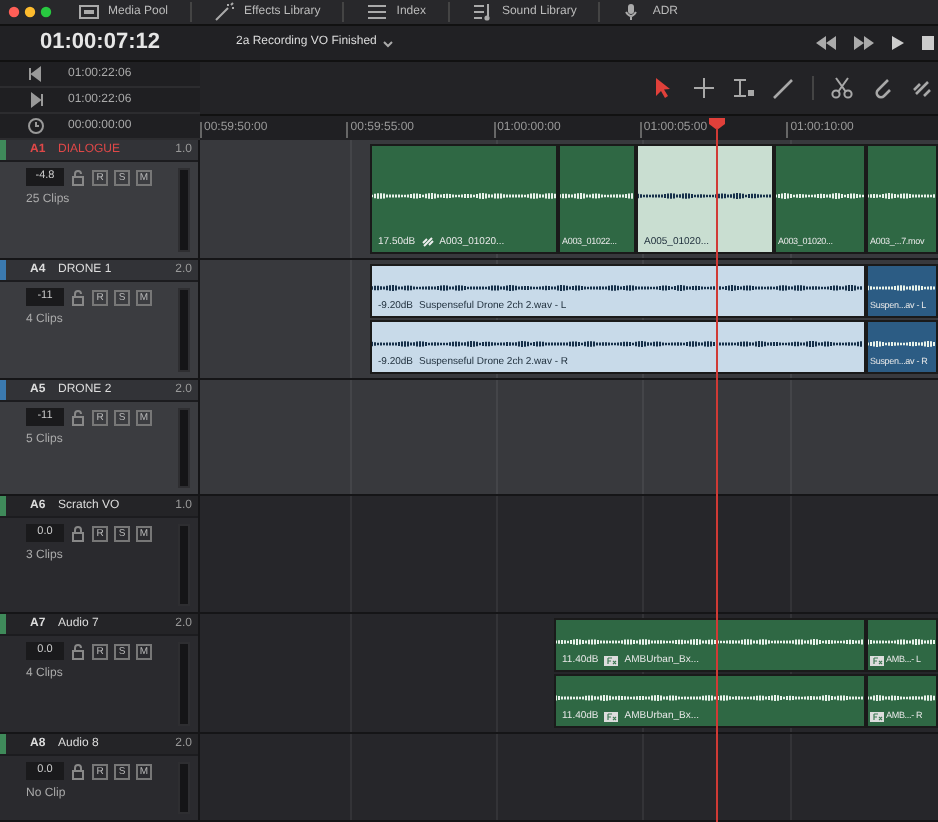 Image resolution: width=938 pixels, height=822 pixels. Describe the element at coordinates (922, 88) in the screenshot. I see `chain-link-icon` at that location.